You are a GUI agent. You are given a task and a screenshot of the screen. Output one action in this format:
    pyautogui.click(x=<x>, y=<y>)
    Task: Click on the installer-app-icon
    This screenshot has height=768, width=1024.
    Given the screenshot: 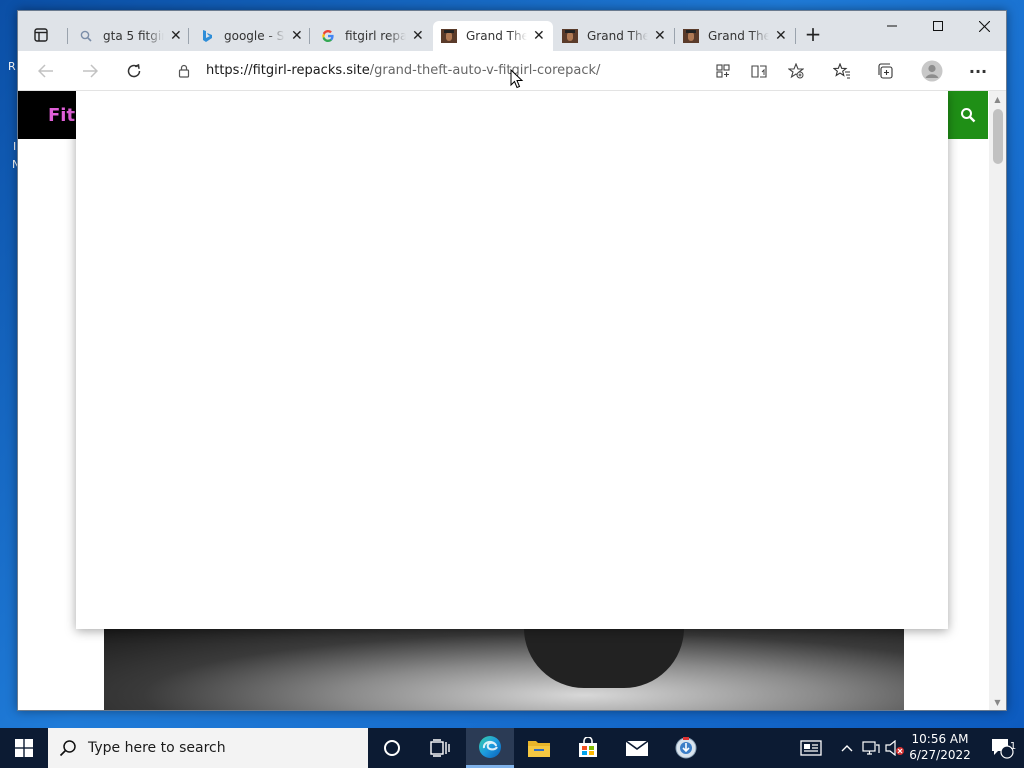 What is the action you would take?
    pyautogui.click(x=686, y=748)
    